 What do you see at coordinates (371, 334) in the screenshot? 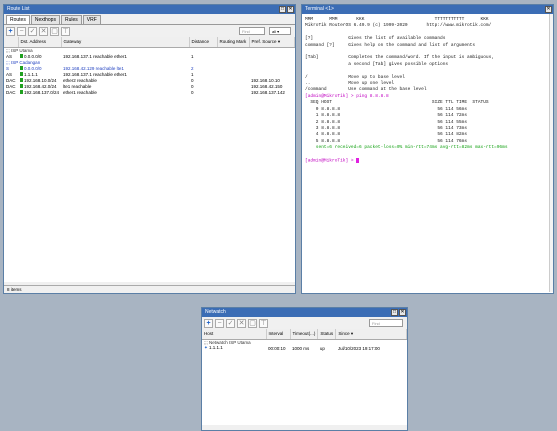
I see `col-since: Since ▾` at bounding box center [371, 334].